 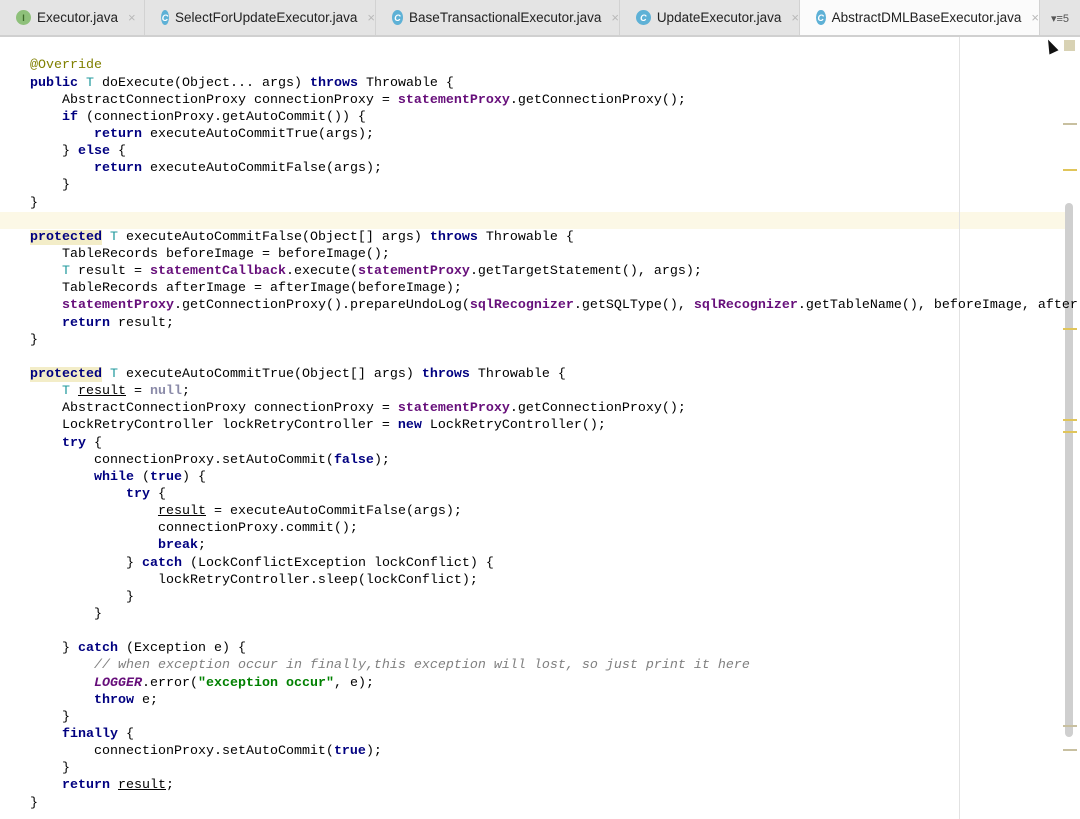 What do you see at coordinates (258, 135) in the screenshot?
I see `code-token: executeAutoCommitTrue(args);` at bounding box center [258, 135].